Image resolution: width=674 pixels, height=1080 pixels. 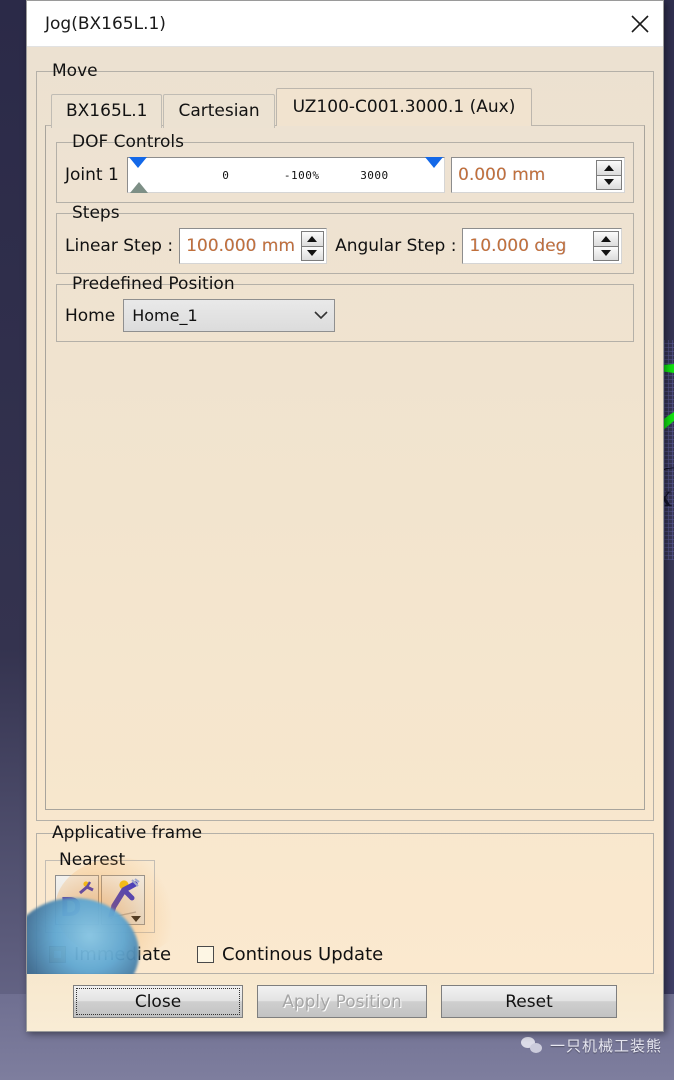 What do you see at coordinates (312, 239) in the screenshot?
I see `linear-step-up-button` at bounding box center [312, 239].